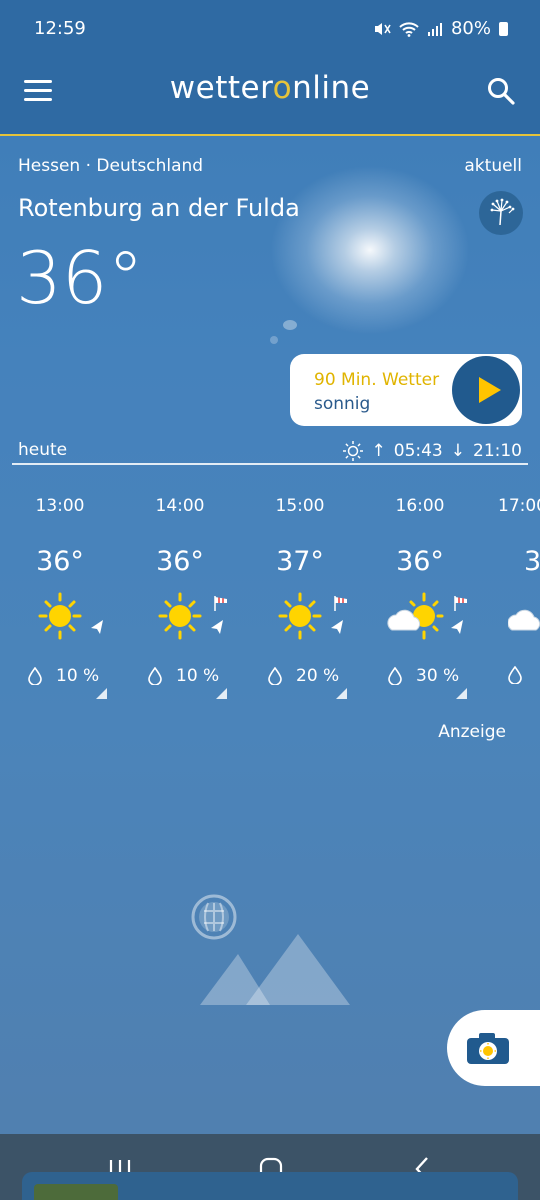 Image resolution: width=540 pixels, height=1200 pixels. Describe the element at coordinates (180, 506) in the screenshot. I see `hour-time: 14:00` at that location.